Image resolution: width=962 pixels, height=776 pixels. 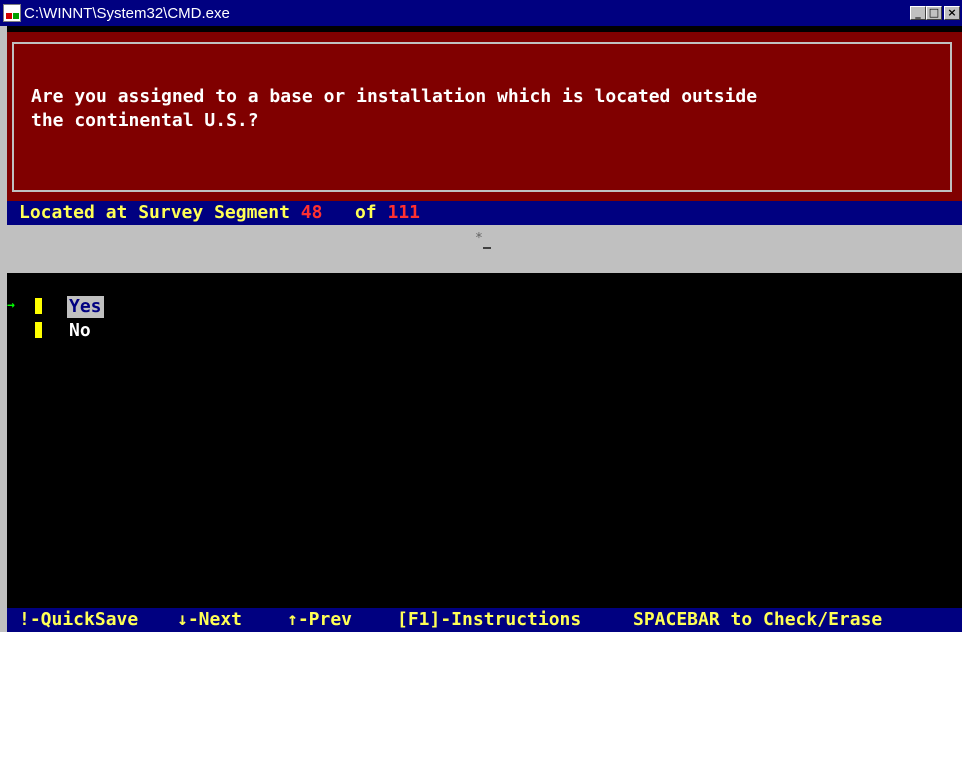 I want to click on next-hint: ↓-Next, so click(x=210, y=619).